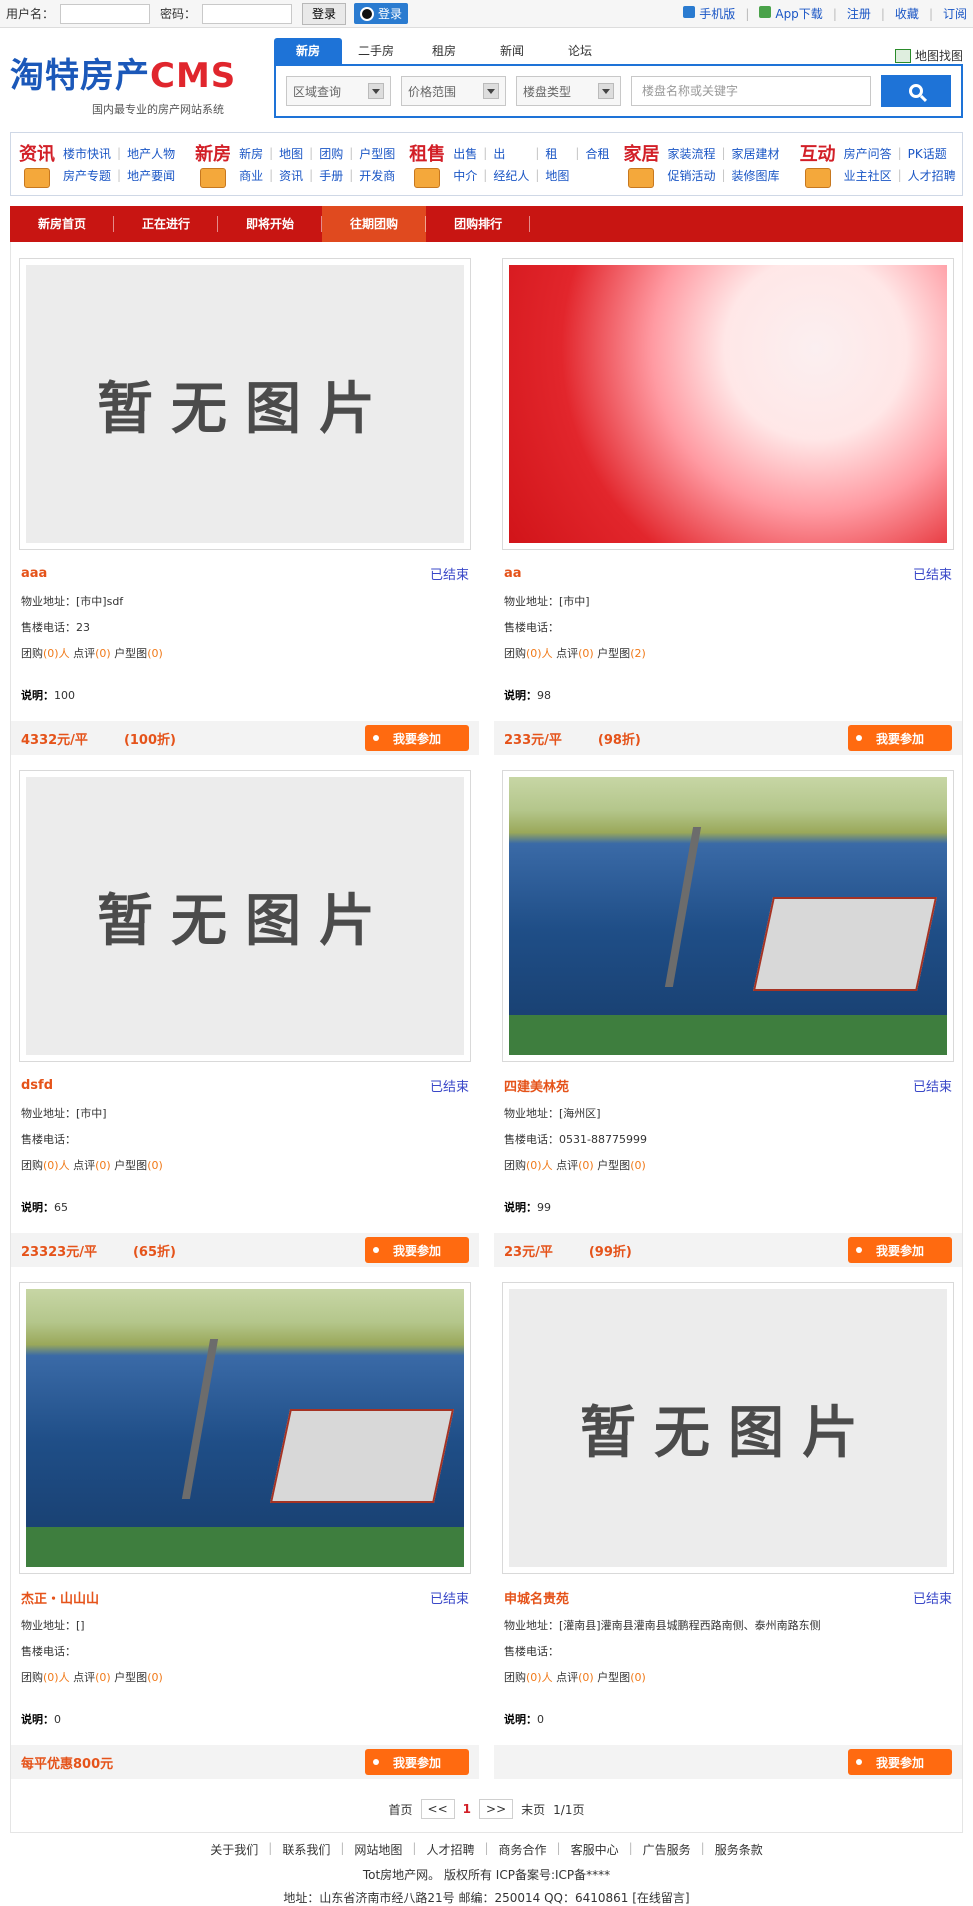 This screenshot has width=973, height=1906. Describe the element at coordinates (580, 51) in the screenshot. I see `tab-forum: 论坛` at that location.